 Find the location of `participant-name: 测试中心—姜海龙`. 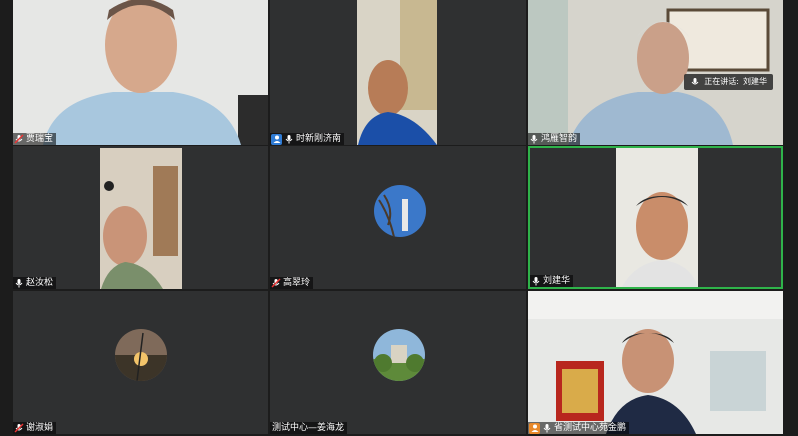

participant-name: 测试中心—姜海龙 is located at coordinates (308, 428).